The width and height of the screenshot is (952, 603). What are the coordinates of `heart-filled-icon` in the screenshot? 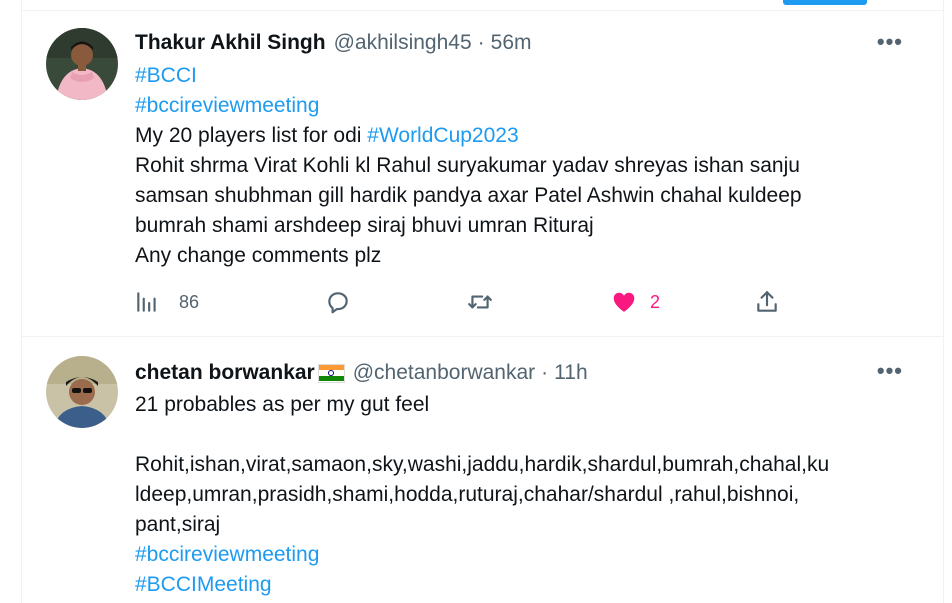 It's located at (624, 302).